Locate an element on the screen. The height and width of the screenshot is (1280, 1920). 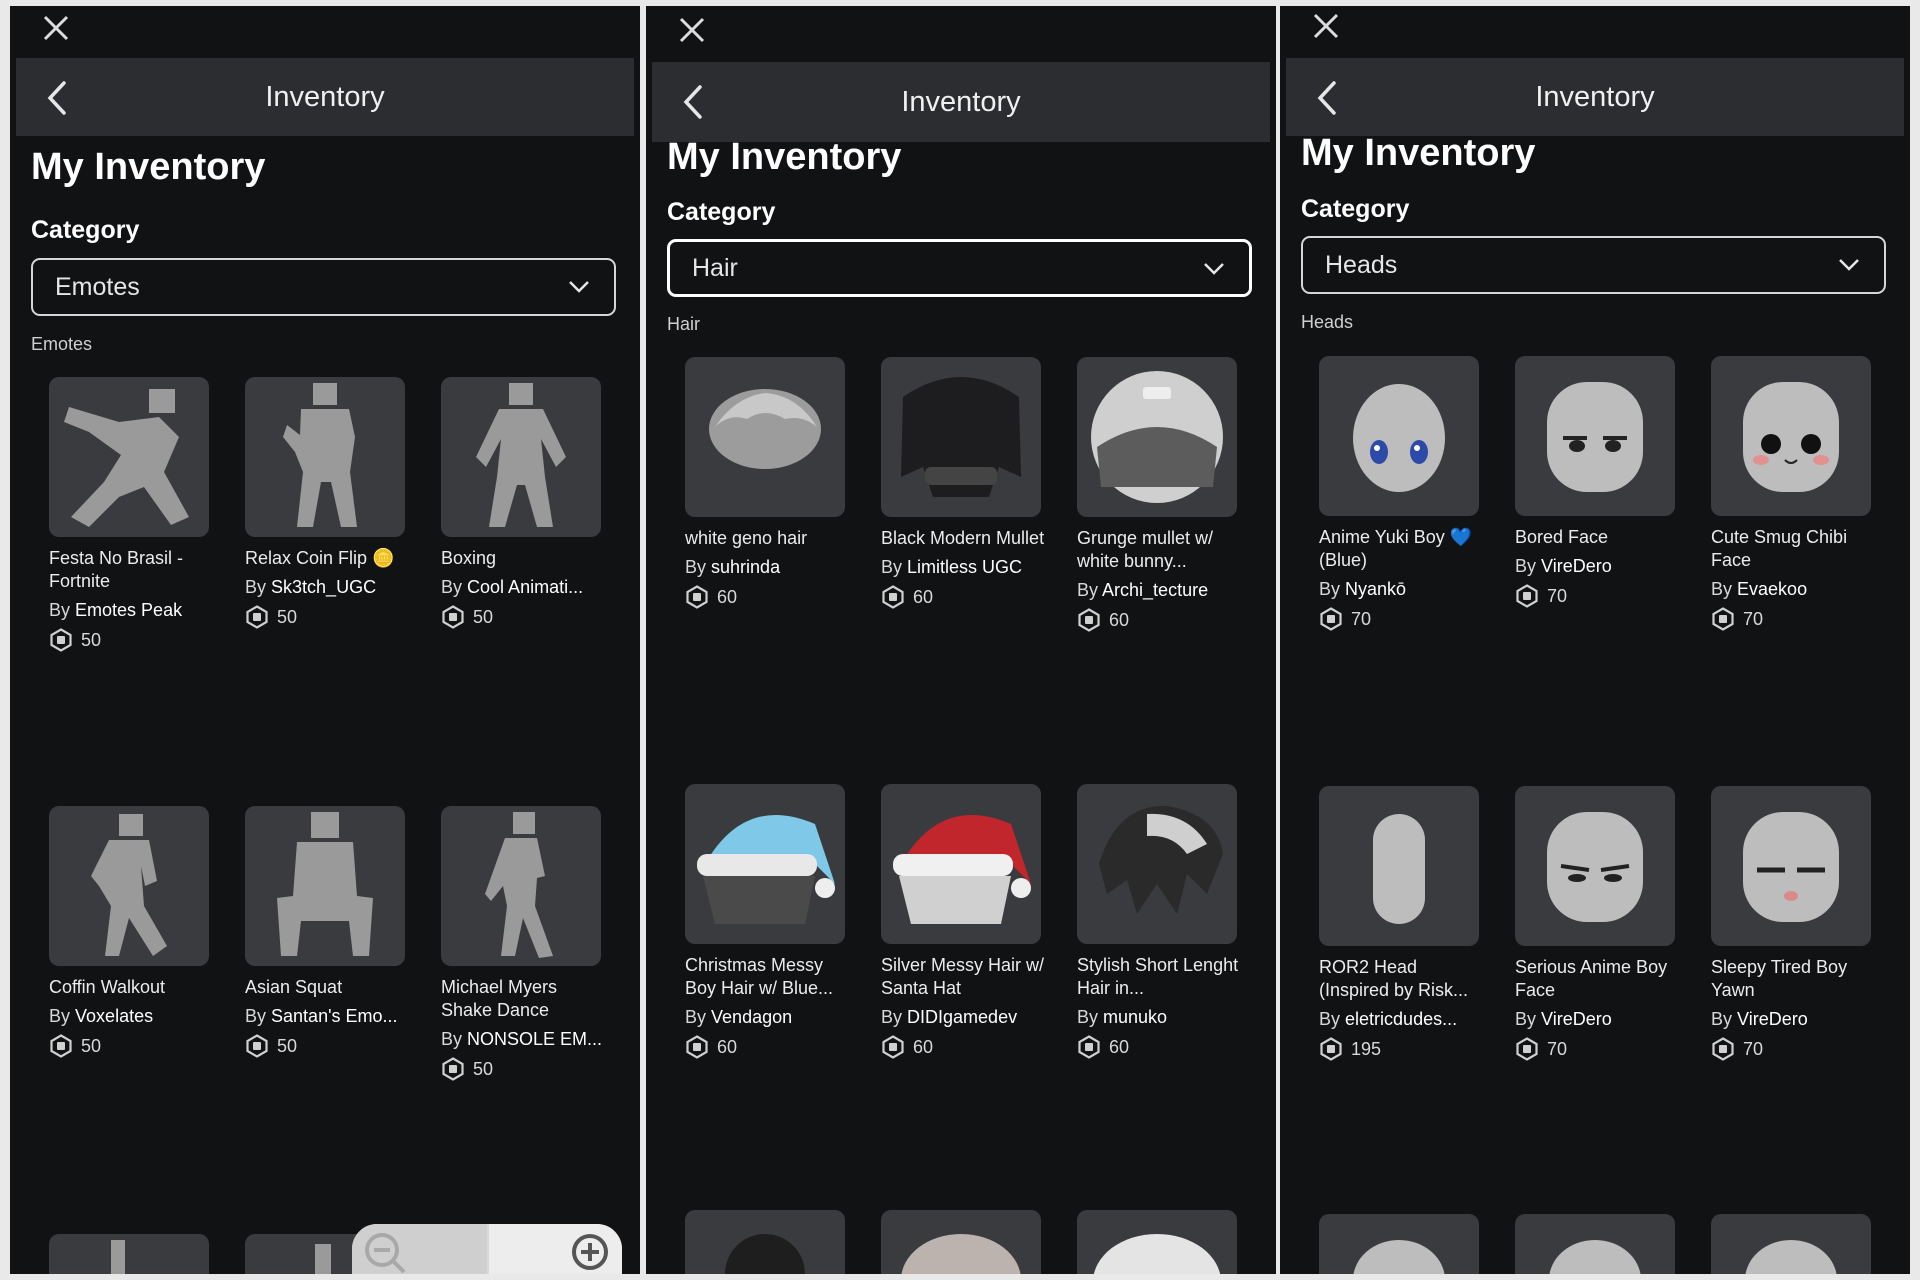
item-name: Bored Face is located at coordinates (1562, 537).